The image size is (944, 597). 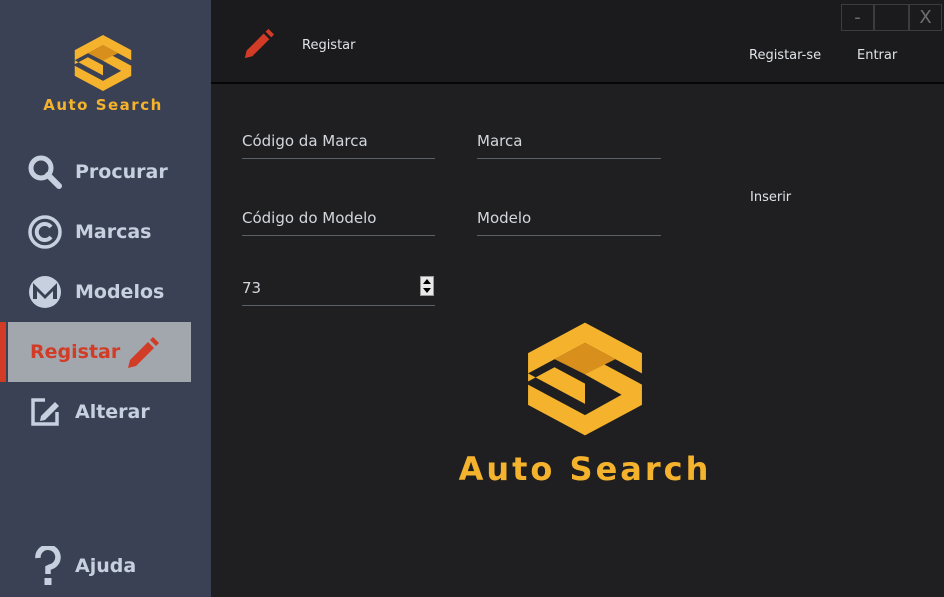 What do you see at coordinates (891, 17) in the screenshot?
I see `maximize-button` at bounding box center [891, 17].